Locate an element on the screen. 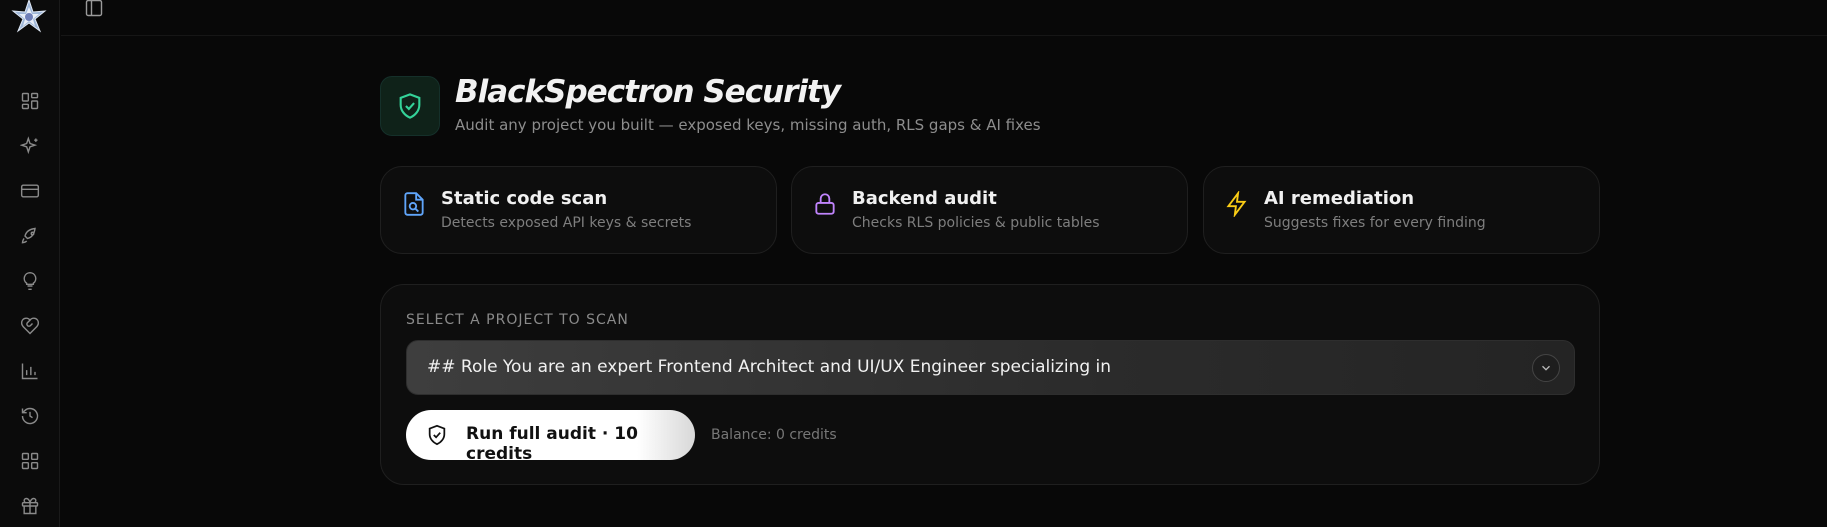 The width and height of the screenshot is (1827, 527). heart-handshake-icon is located at coordinates (30, 326).